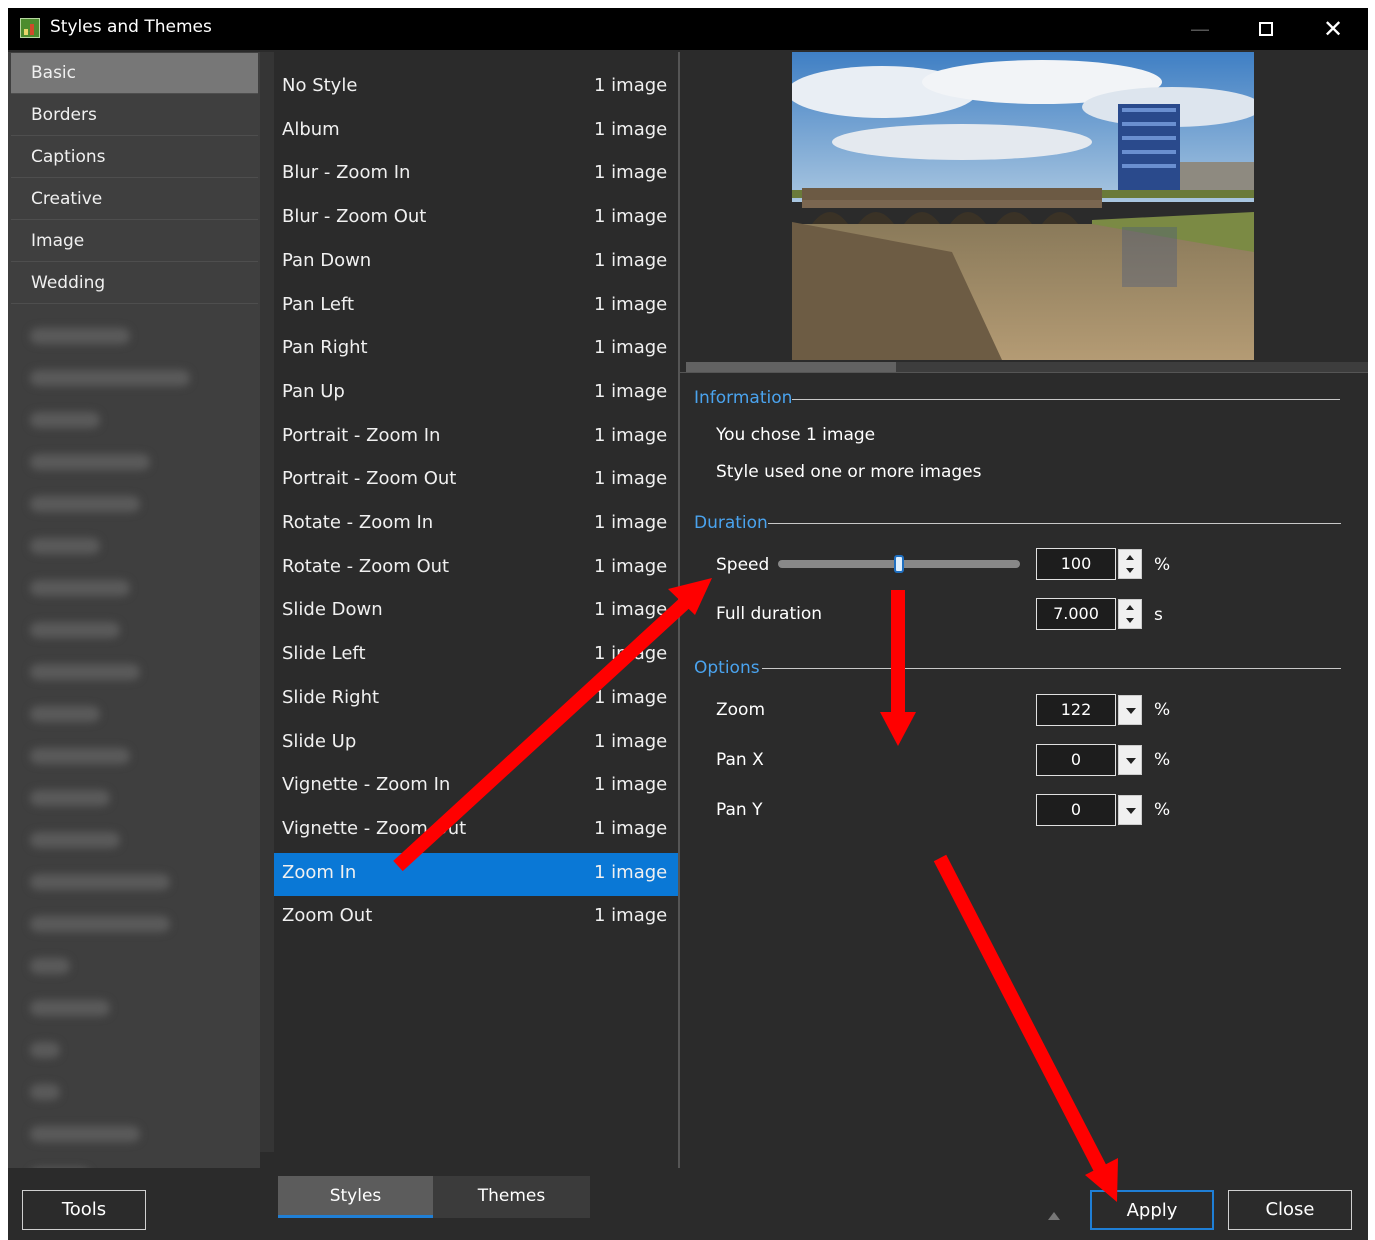 The image size is (1375, 1240). Describe the element at coordinates (327, 916) in the screenshot. I see `style-name: Zoom Out` at that location.